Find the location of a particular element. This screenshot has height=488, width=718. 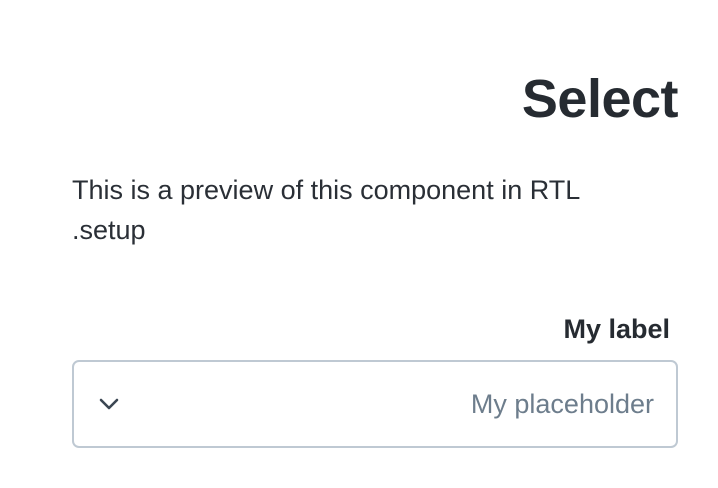

select-placeholder: My placeholder is located at coordinates (562, 403).